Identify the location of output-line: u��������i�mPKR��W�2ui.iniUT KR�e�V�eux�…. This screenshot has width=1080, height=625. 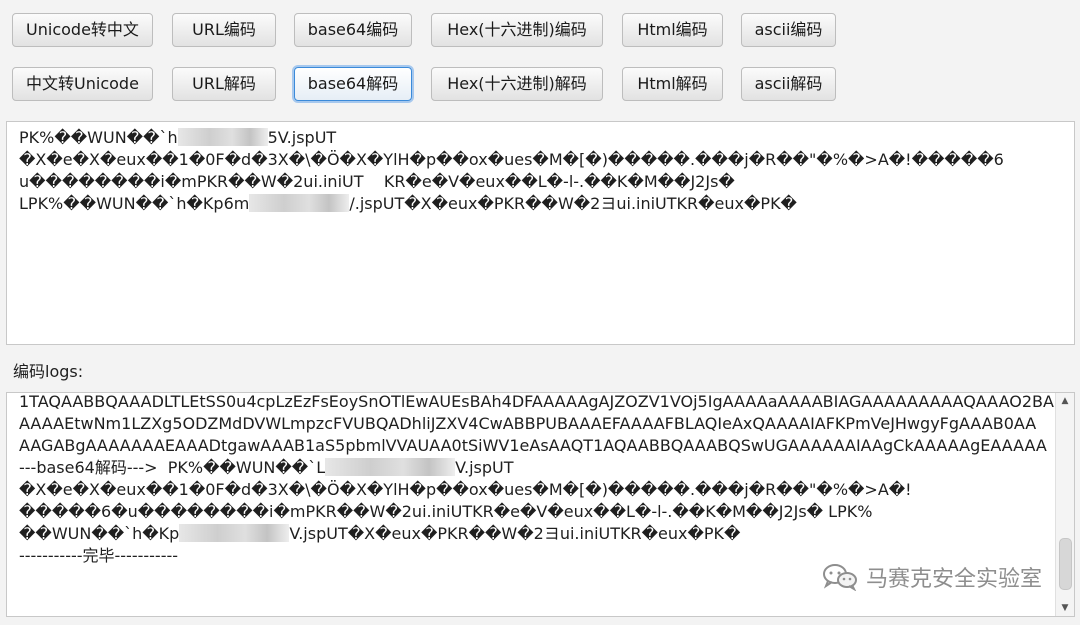
(377, 181).